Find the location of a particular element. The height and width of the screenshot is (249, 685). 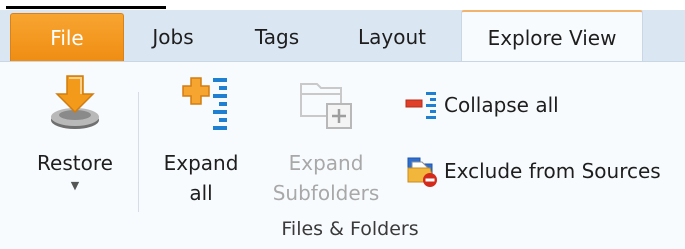

expand-subfolders-label-line1: Expand is located at coordinates (326, 163).